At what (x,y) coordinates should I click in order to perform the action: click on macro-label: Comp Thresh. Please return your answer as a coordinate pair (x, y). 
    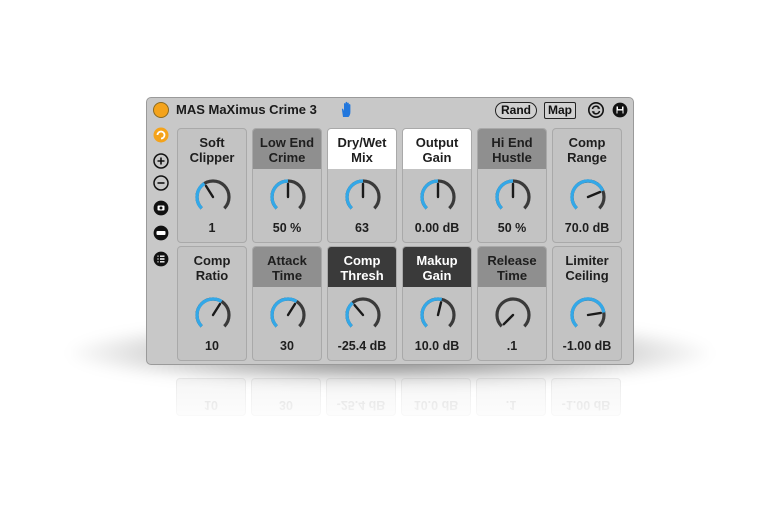
    Looking at the image, I should click on (362, 267).